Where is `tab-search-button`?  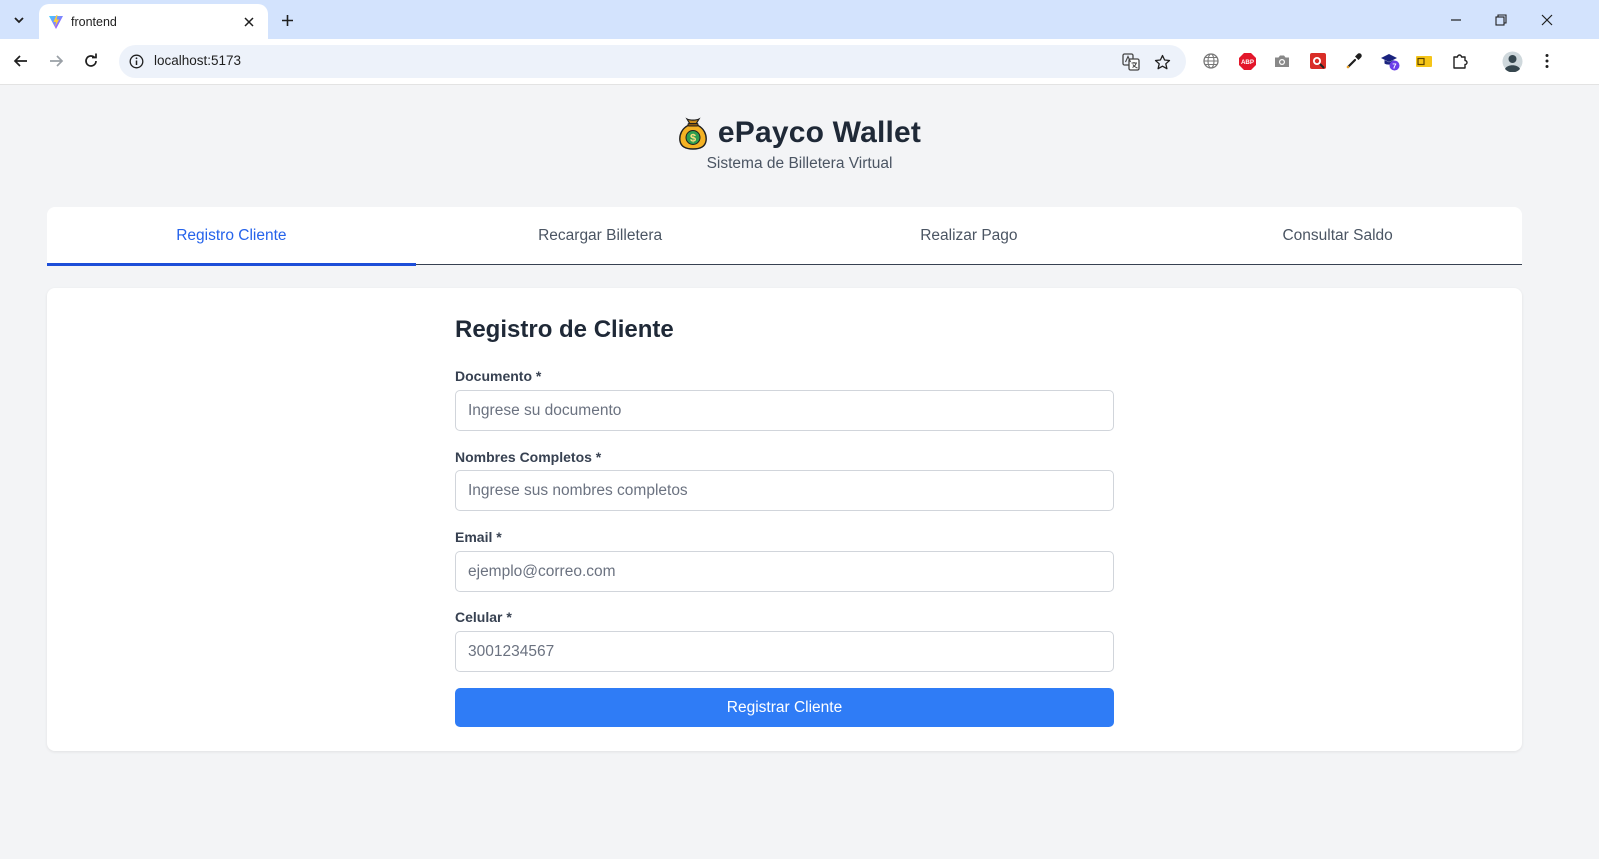 tab-search-button is located at coordinates (19, 20).